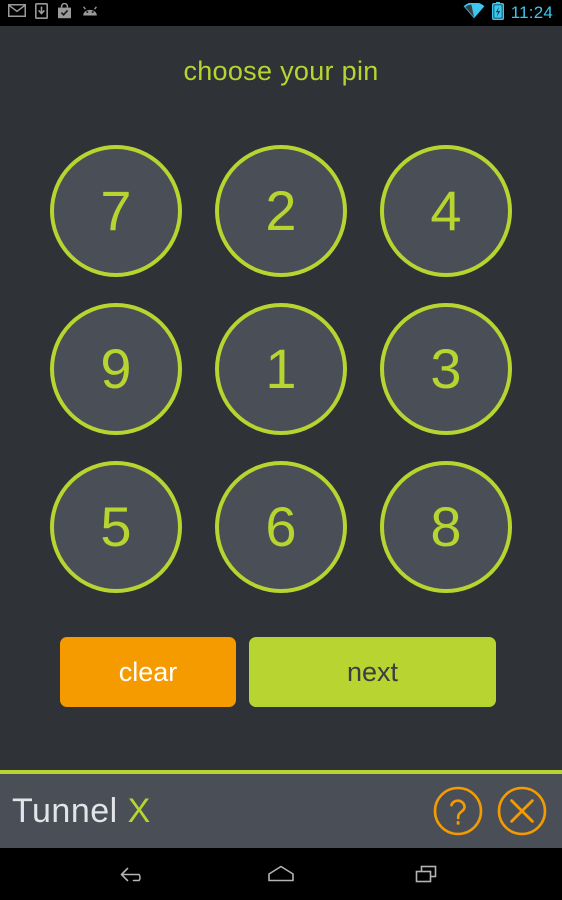 Image resolution: width=562 pixels, height=900 pixels. Describe the element at coordinates (139, 810) in the screenshot. I see `brand-suffix: X` at that location.